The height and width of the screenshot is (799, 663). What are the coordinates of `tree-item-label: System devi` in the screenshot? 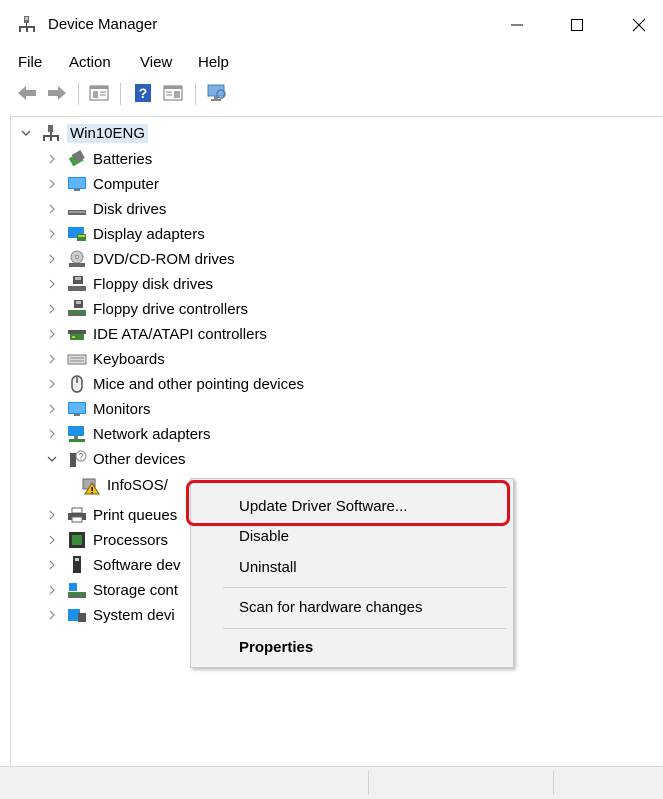 It's located at (134, 615).